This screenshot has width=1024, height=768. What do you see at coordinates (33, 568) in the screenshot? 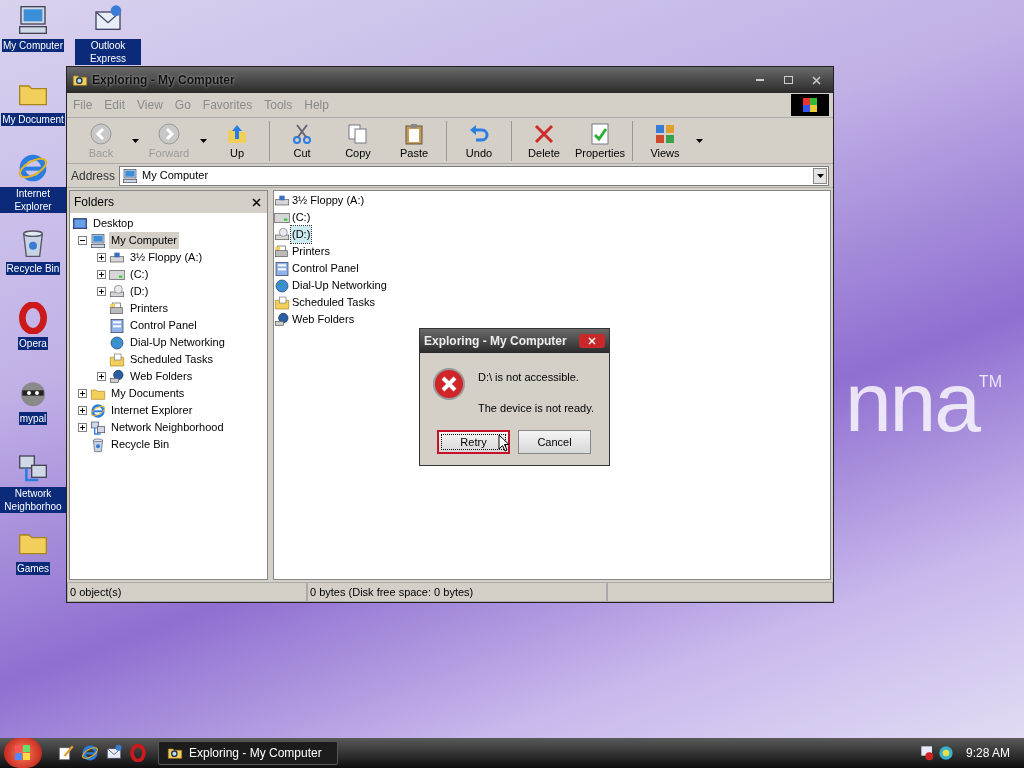
I see `desktop-icon-label: Games` at bounding box center [33, 568].